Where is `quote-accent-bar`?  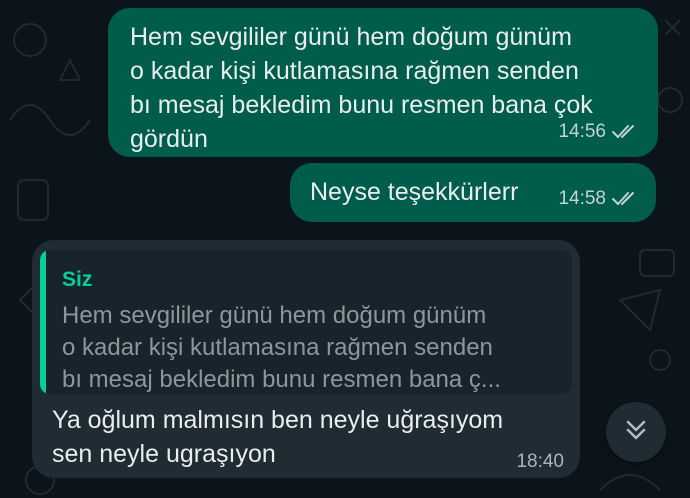 quote-accent-bar is located at coordinates (43, 322).